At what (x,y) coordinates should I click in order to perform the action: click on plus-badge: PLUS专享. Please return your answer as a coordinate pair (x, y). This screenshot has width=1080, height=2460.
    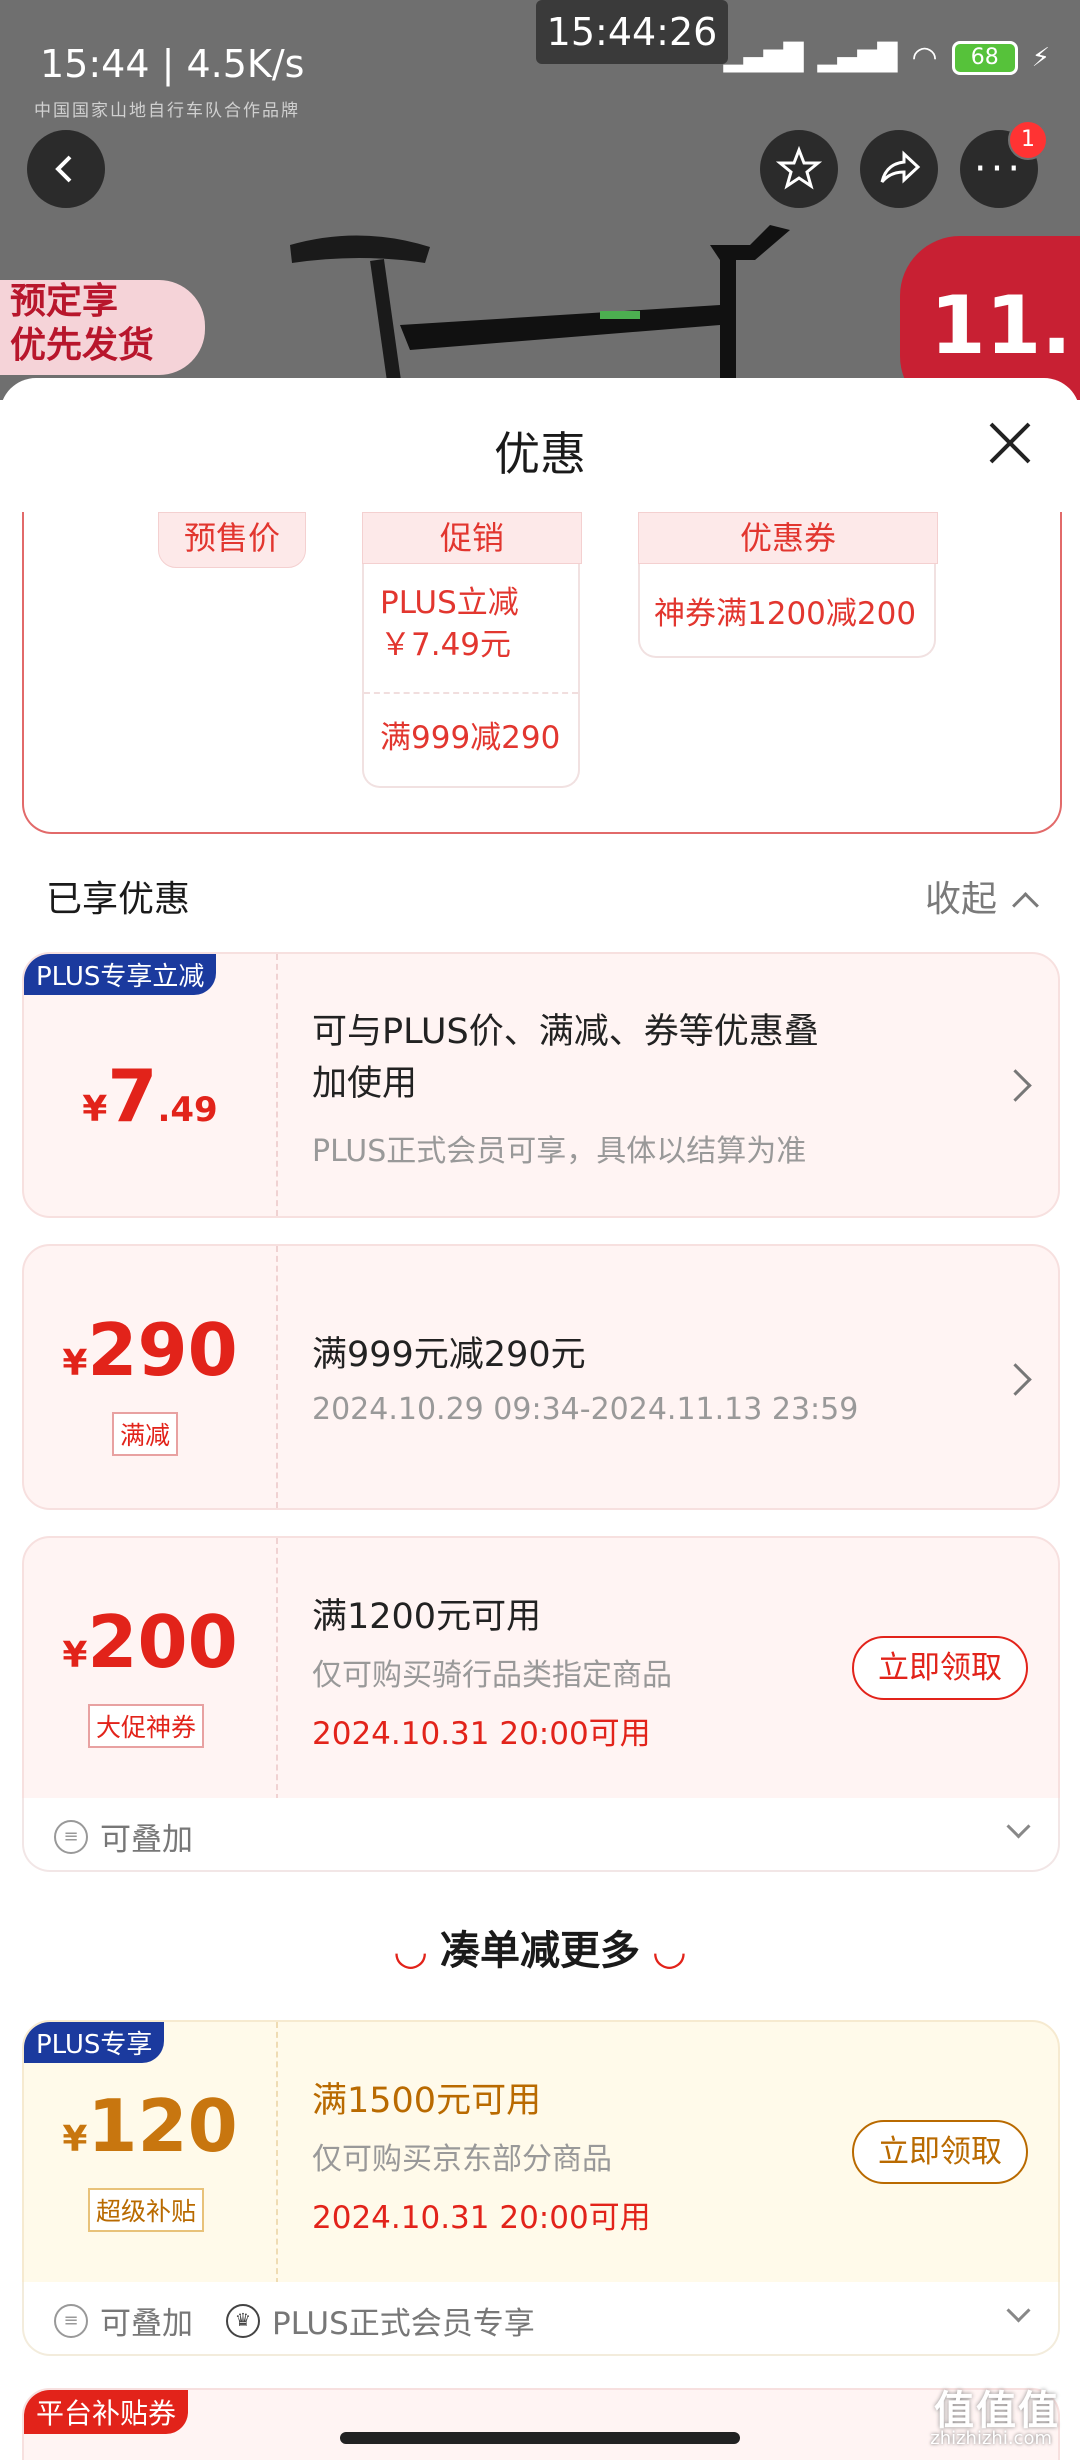
    Looking at the image, I should click on (94, 2042).